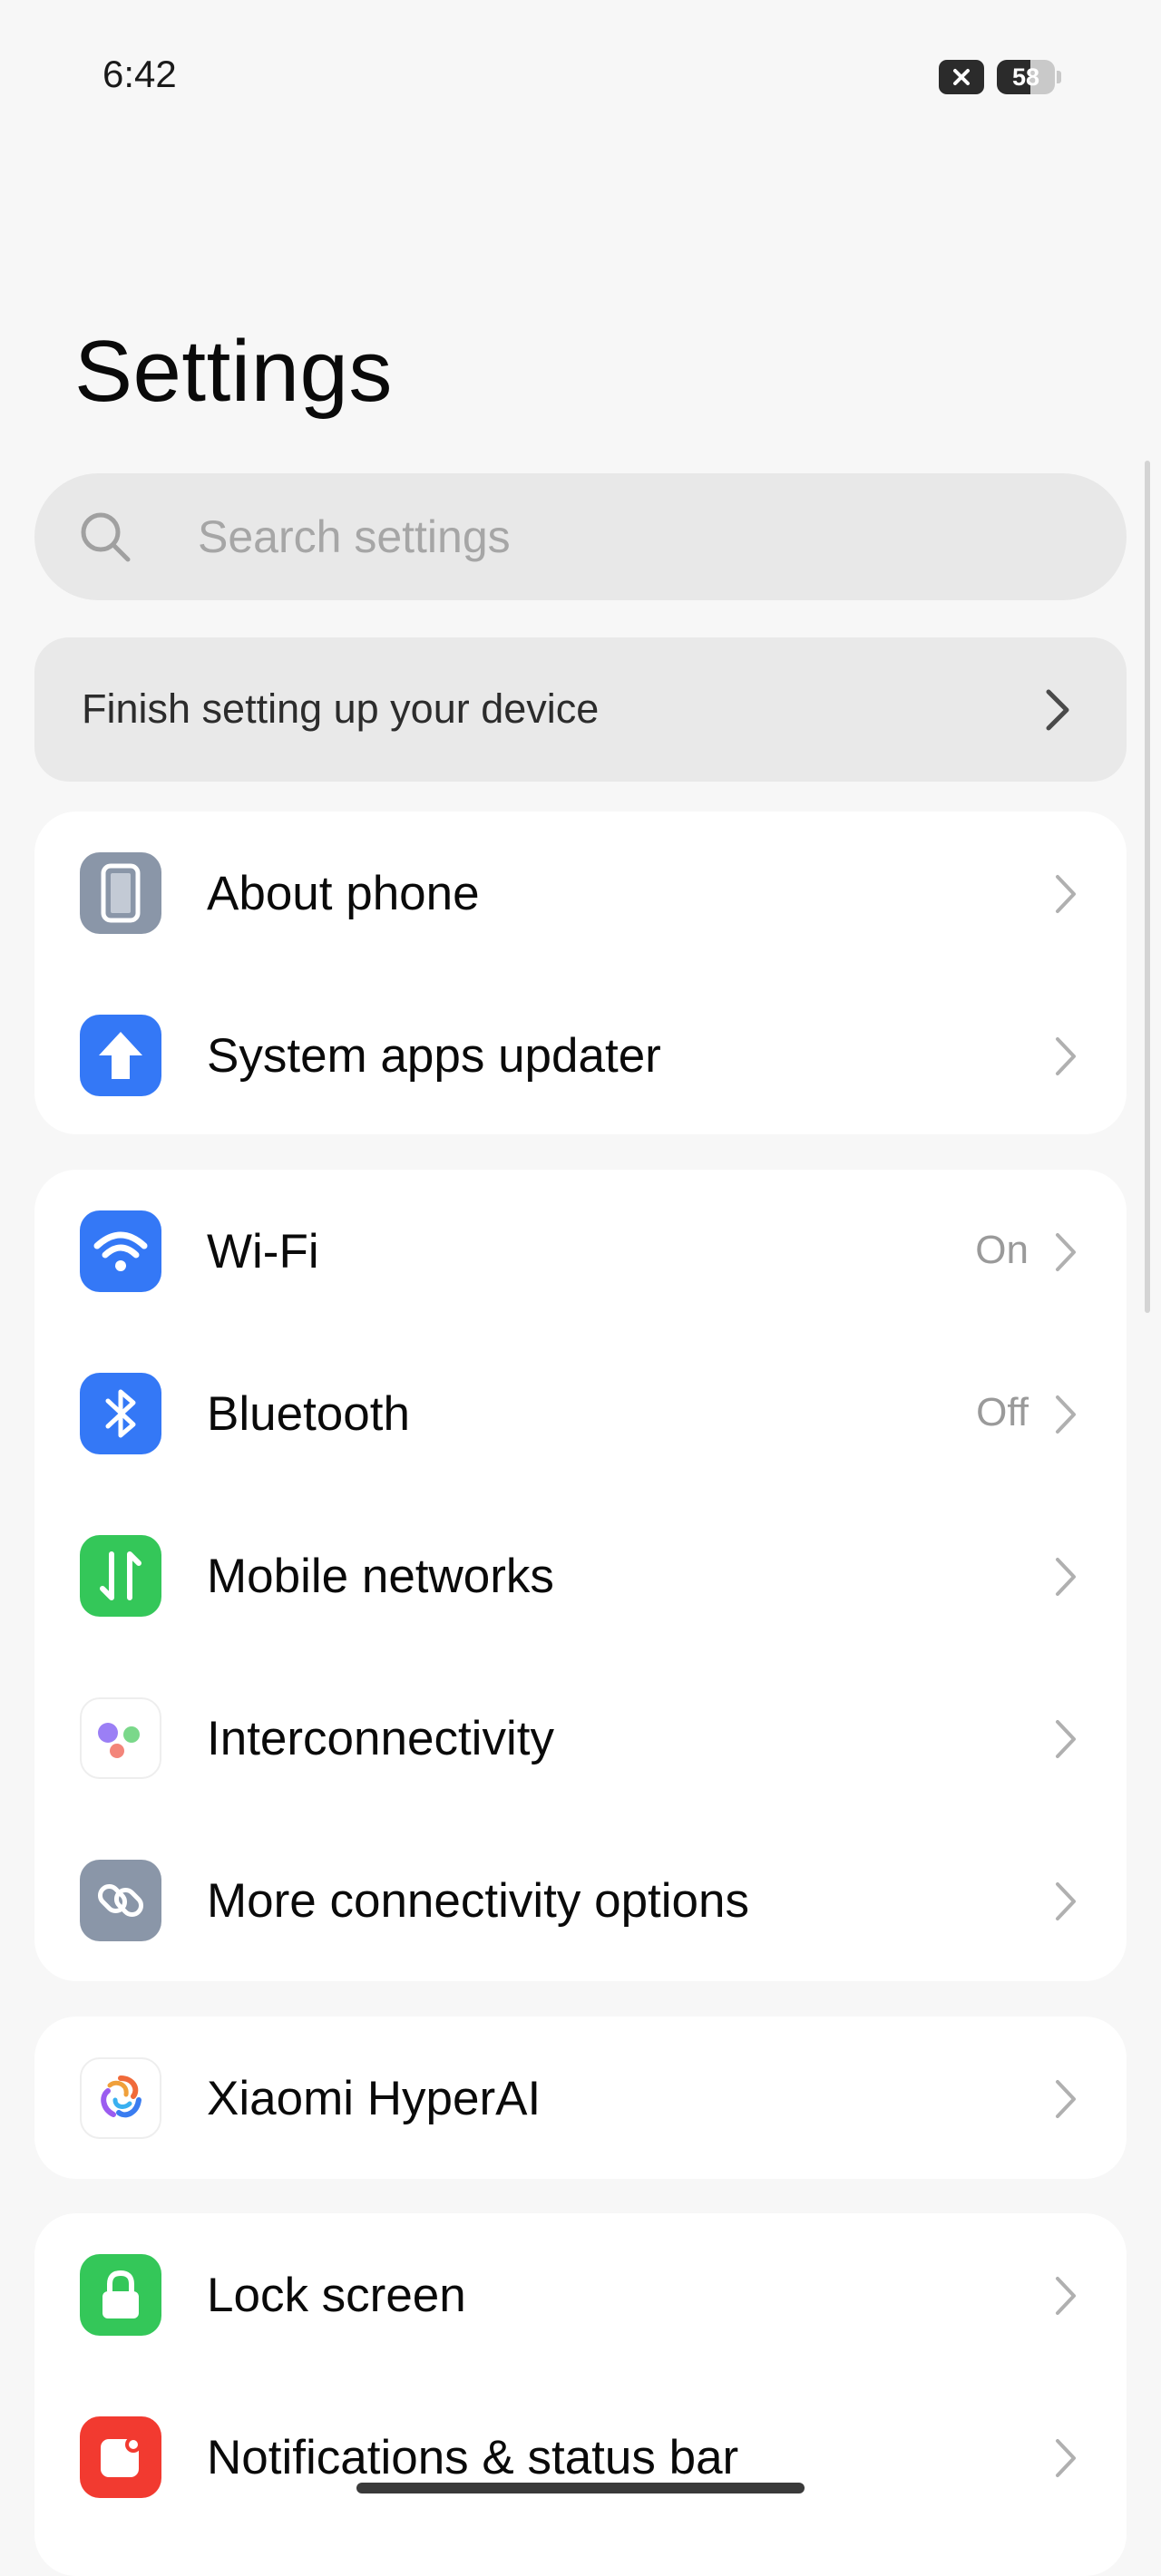 This screenshot has height=2576, width=1161. What do you see at coordinates (139, 74) in the screenshot?
I see `status-time: 6:42` at bounding box center [139, 74].